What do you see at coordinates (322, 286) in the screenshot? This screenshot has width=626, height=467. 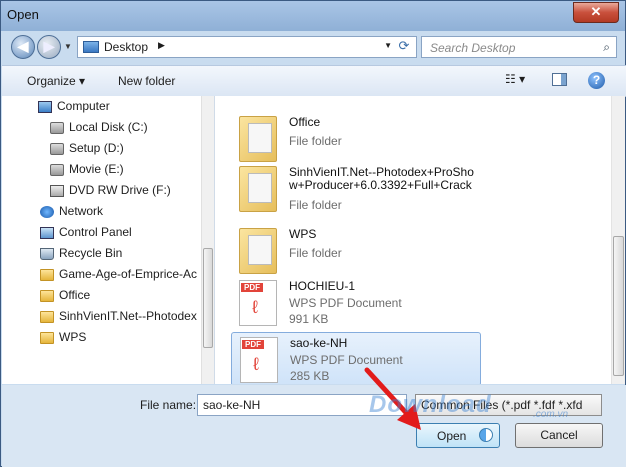 I see `file-name: HOCHIEU-1` at bounding box center [322, 286].